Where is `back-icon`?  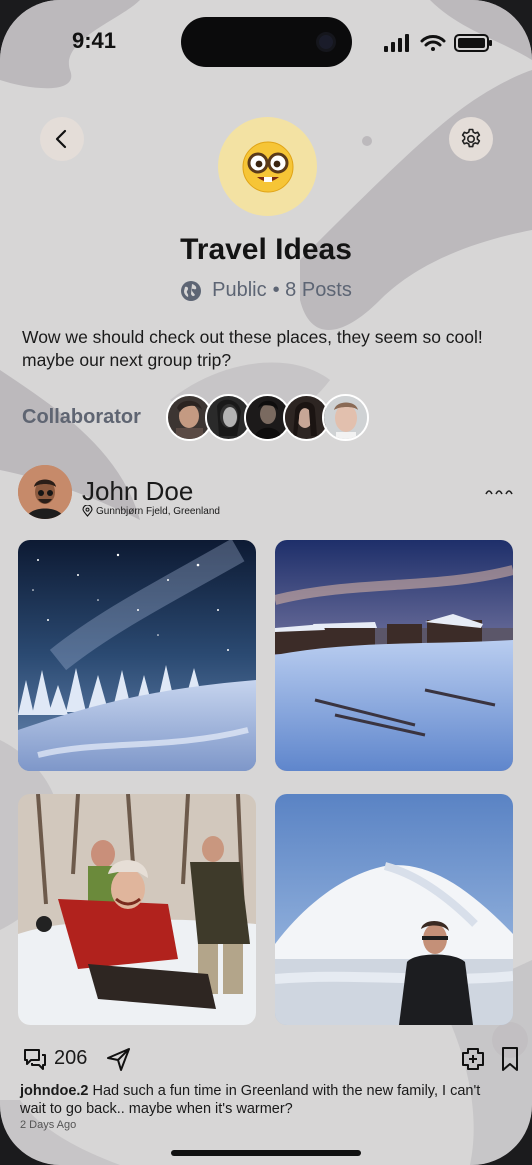 back-icon is located at coordinates (61, 139).